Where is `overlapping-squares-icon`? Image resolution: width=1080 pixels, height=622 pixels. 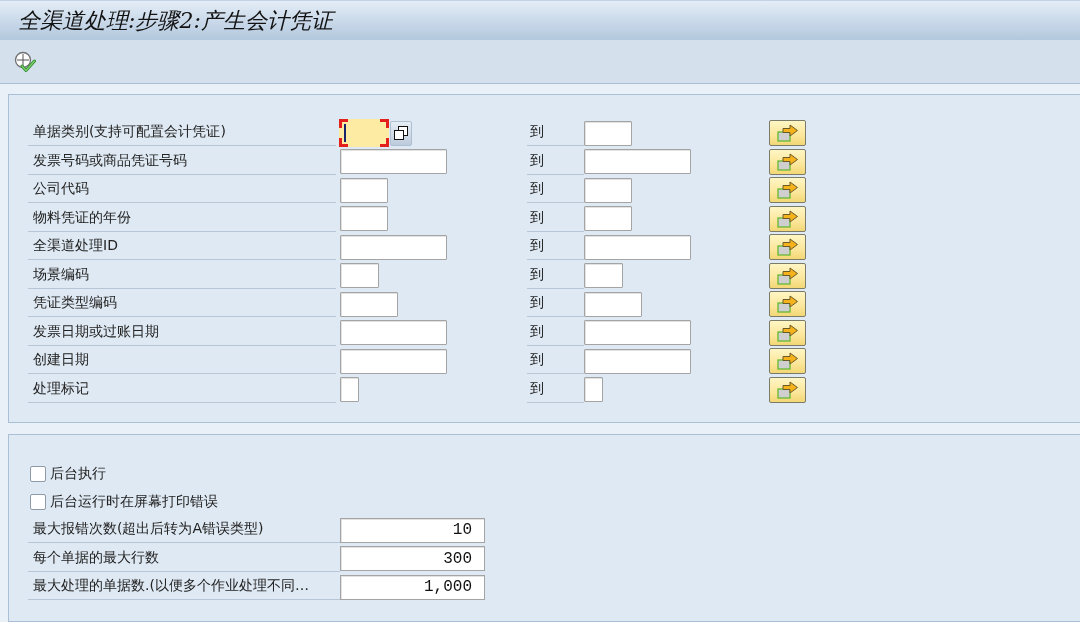 overlapping-squares-icon is located at coordinates (401, 133).